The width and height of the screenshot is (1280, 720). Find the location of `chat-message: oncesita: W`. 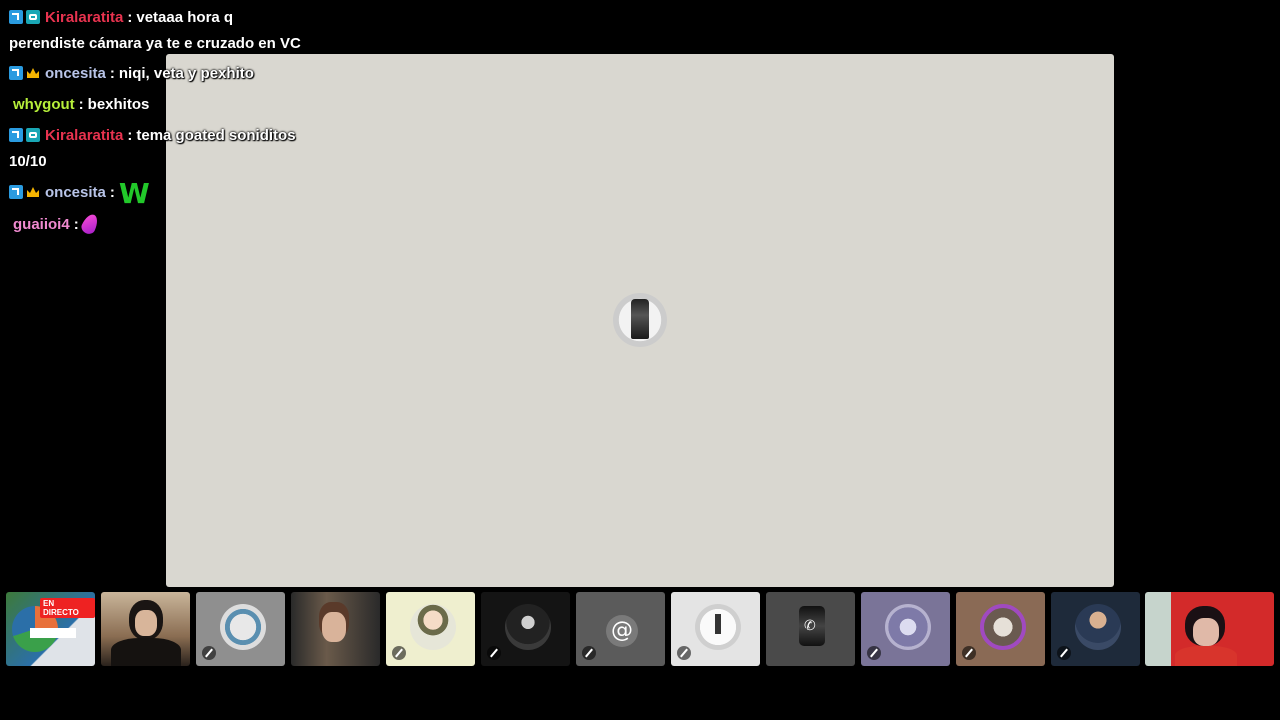

chat-message: oncesita: W is located at coordinates (79, 194).